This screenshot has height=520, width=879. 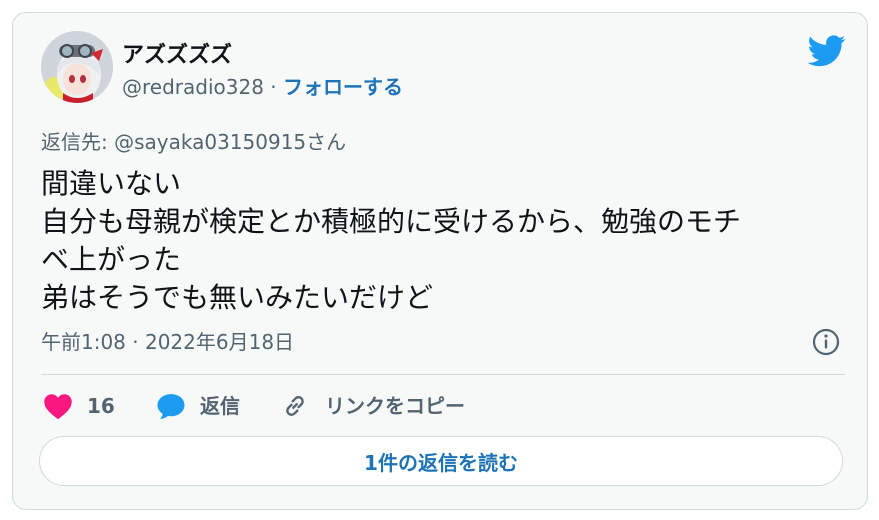 I want to click on copy-link-button: リンクをコピー, so click(x=373, y=406).